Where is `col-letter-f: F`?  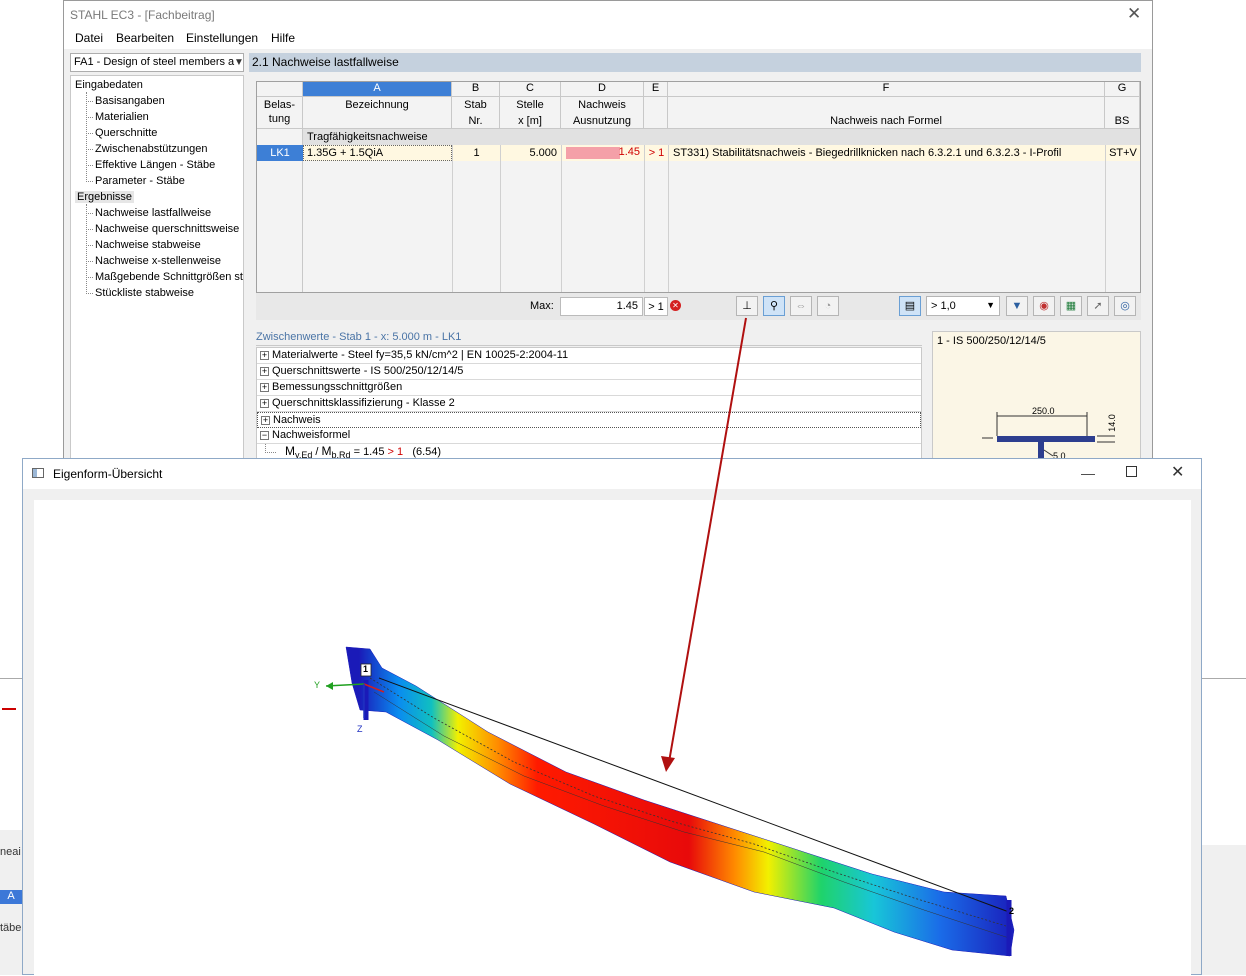
col-letter-f: F is located at coordinates (886, 89).